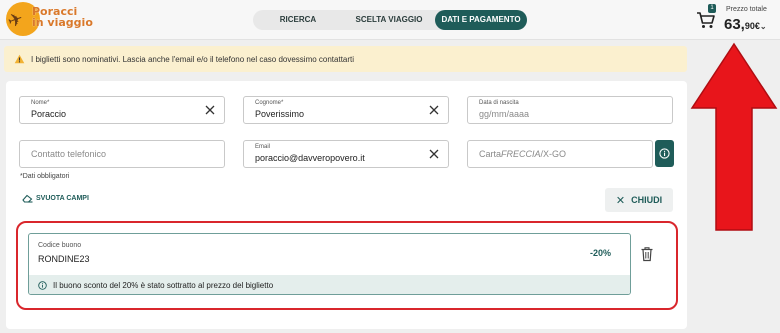 The image size is (780, 333). I want to click on cart-icon, so click(706, 20).